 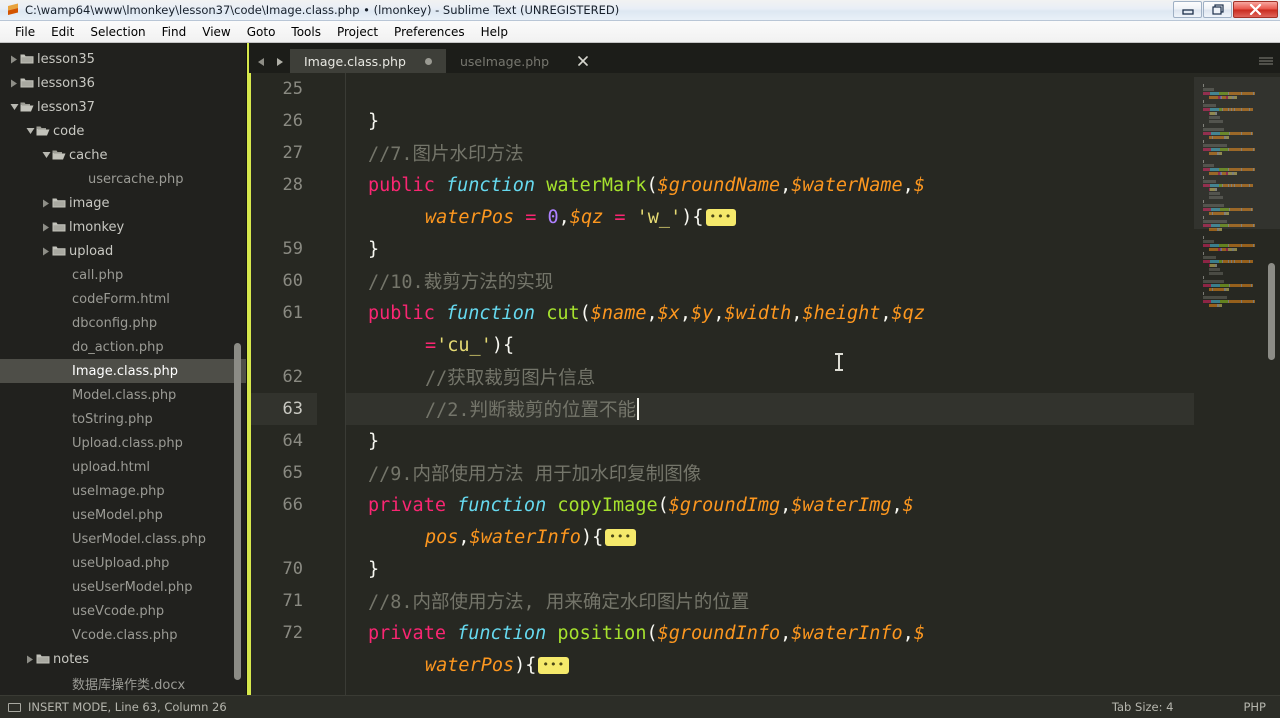 I want to click on tree-folder-lesson36: lesson36, so click(x=124, y=83).